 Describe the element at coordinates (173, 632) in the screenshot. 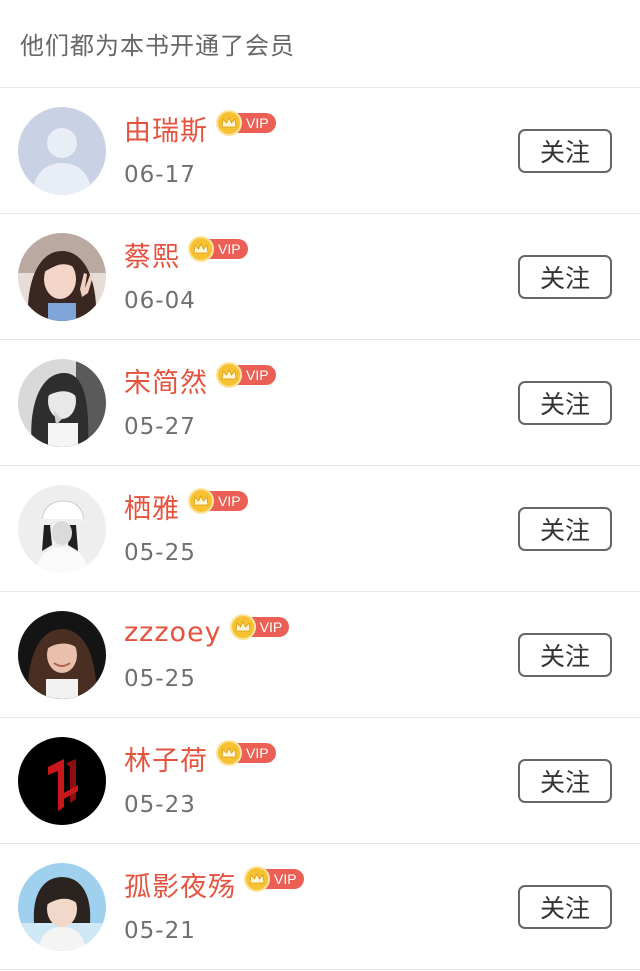

I see `user-name: zzzoey` at that location.